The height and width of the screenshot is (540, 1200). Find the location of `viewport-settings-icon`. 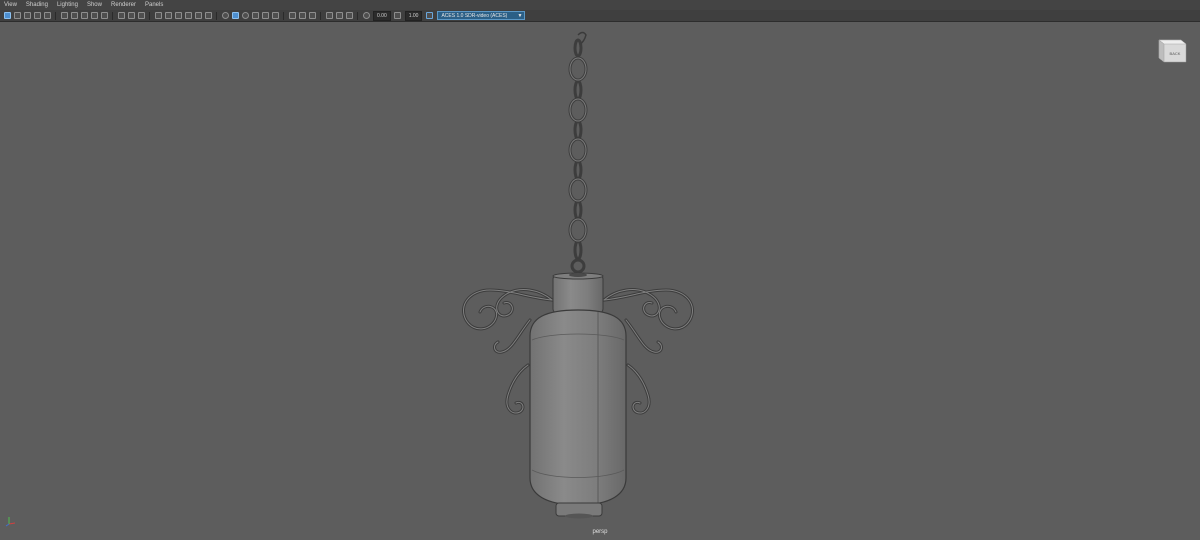

viewport-settings-icon is located at coordinates (349, 15).